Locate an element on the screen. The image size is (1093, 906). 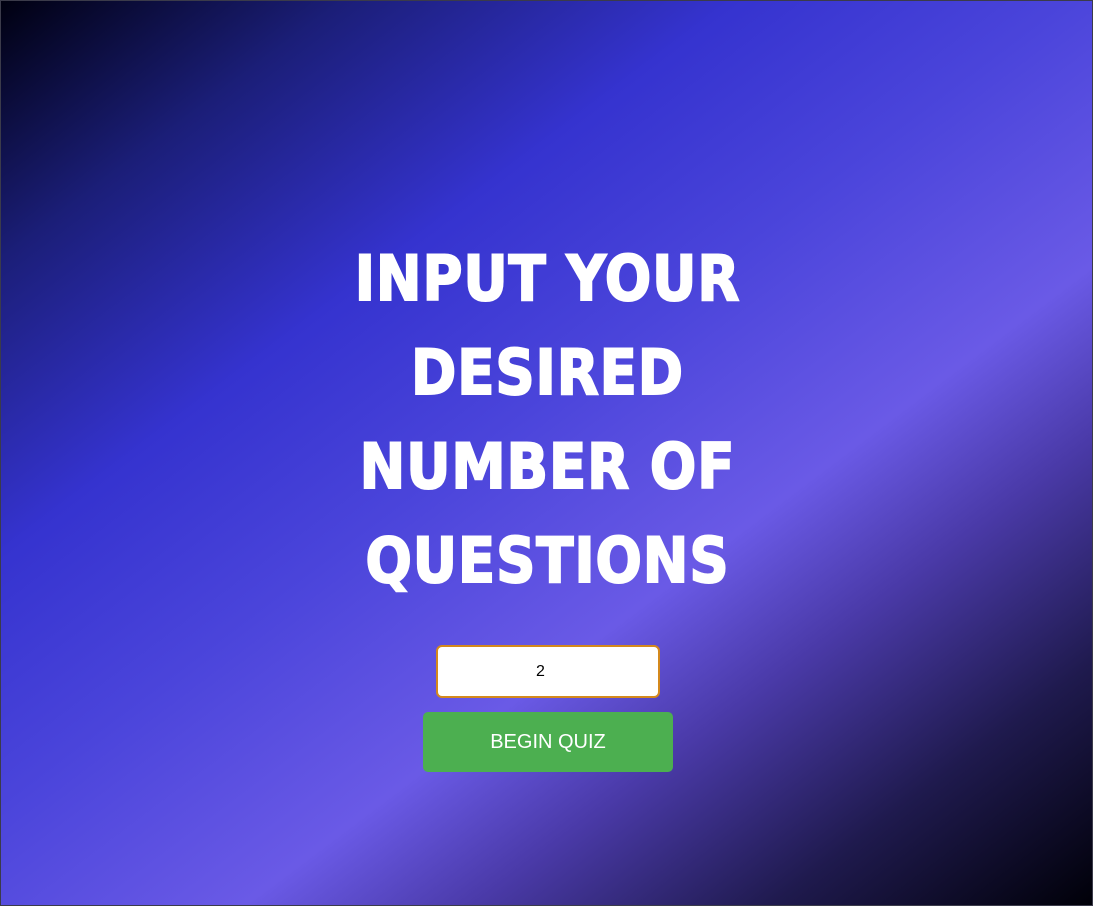
title-line: QUESTIONS is located at coordinates (547, 560).